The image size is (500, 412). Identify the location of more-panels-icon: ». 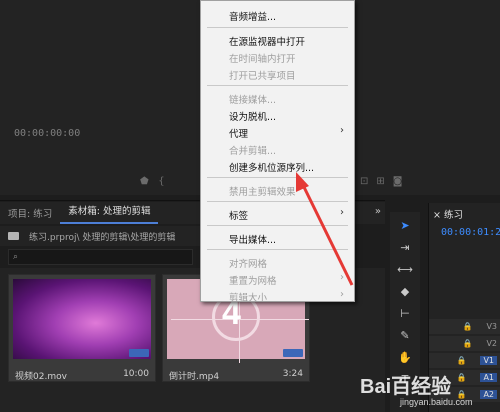
(378, 211).